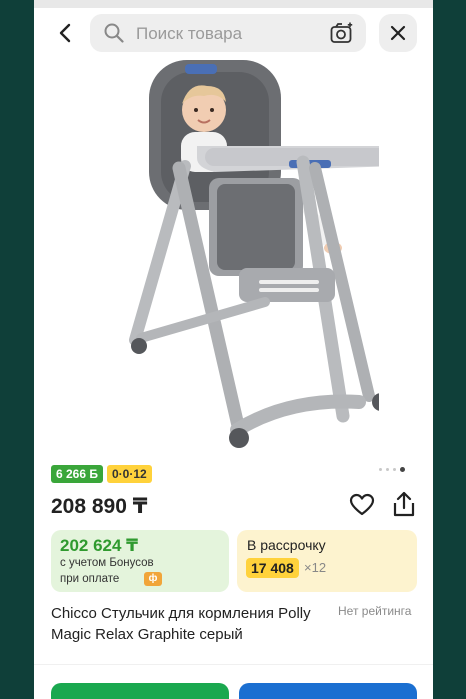 The height and width of the screenshot is (699, 466). Describe the element at coordinates (342, 33) in the screenshot. I see `camera-search-icon` at that location.